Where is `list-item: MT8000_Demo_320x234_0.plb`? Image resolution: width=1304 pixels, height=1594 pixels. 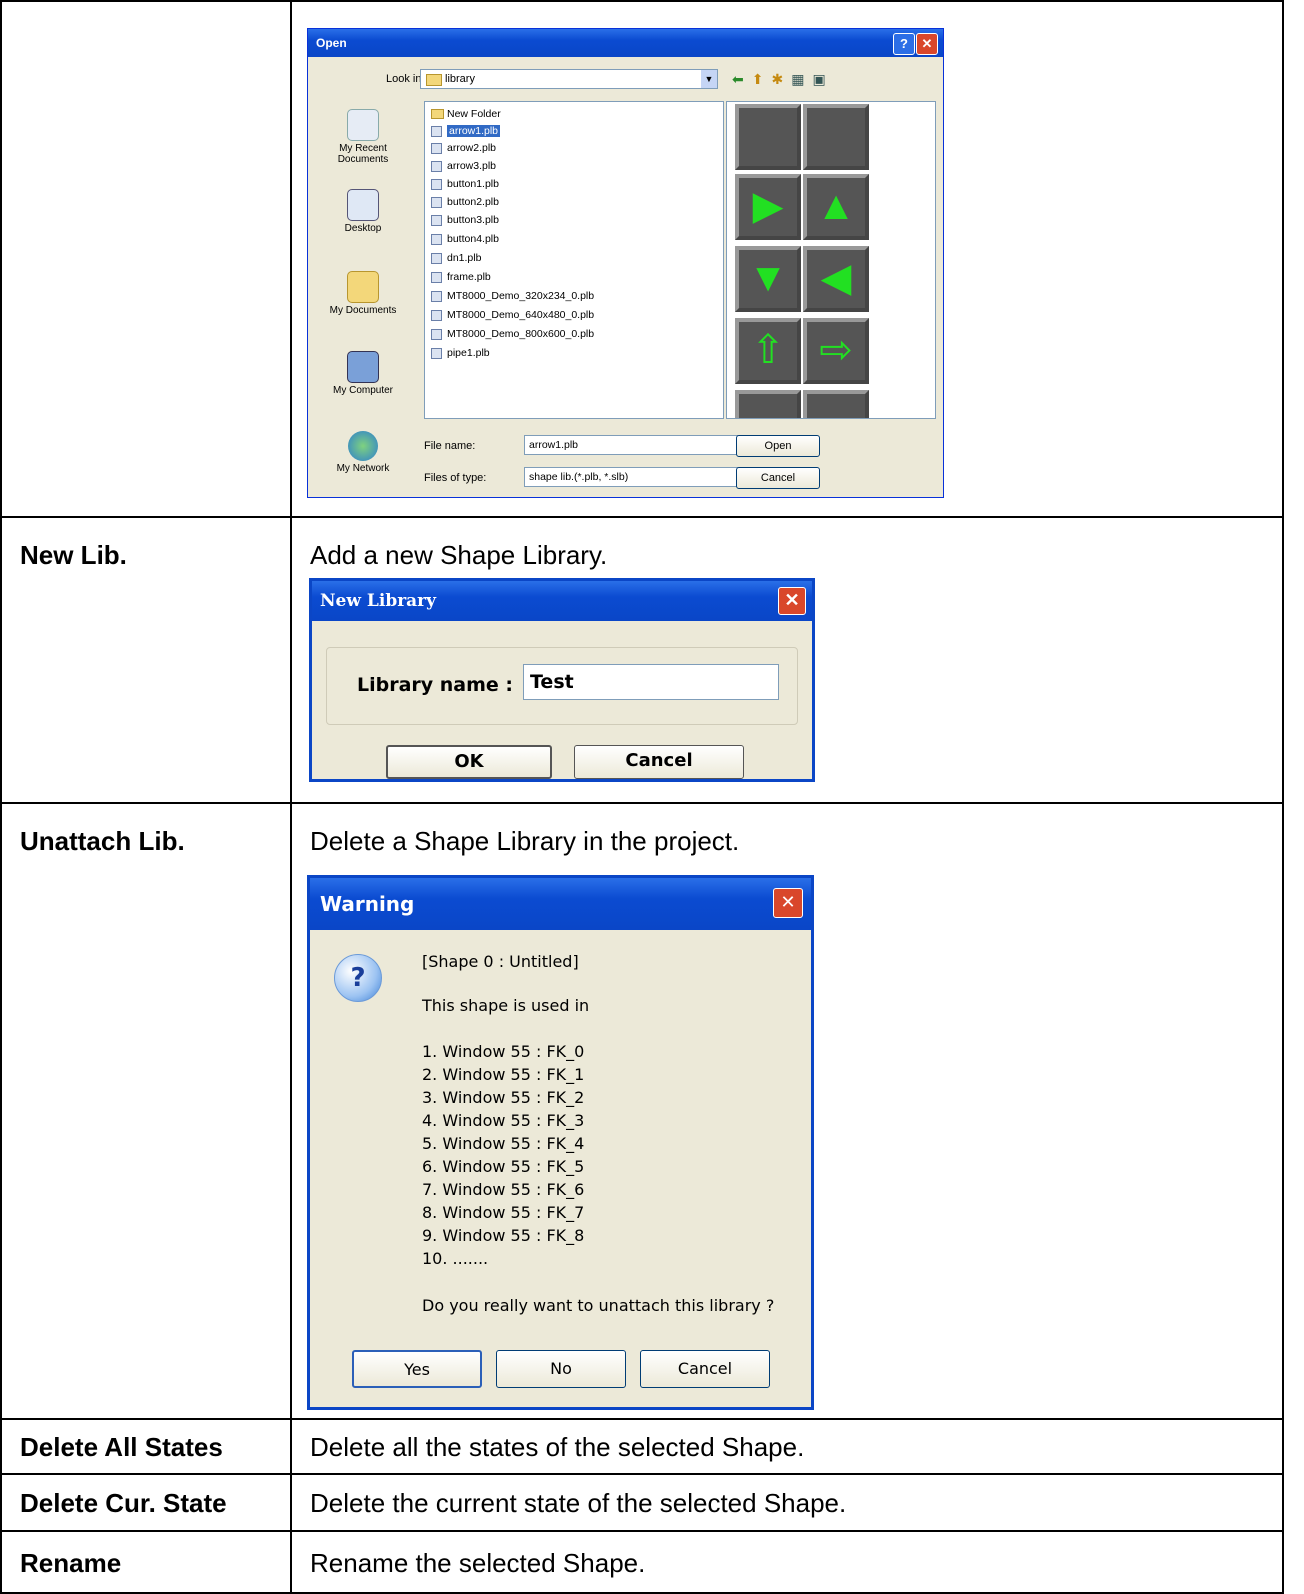
list-item: MT8000_Demo_320x234_0.plb is located at coordinates (512, 296).